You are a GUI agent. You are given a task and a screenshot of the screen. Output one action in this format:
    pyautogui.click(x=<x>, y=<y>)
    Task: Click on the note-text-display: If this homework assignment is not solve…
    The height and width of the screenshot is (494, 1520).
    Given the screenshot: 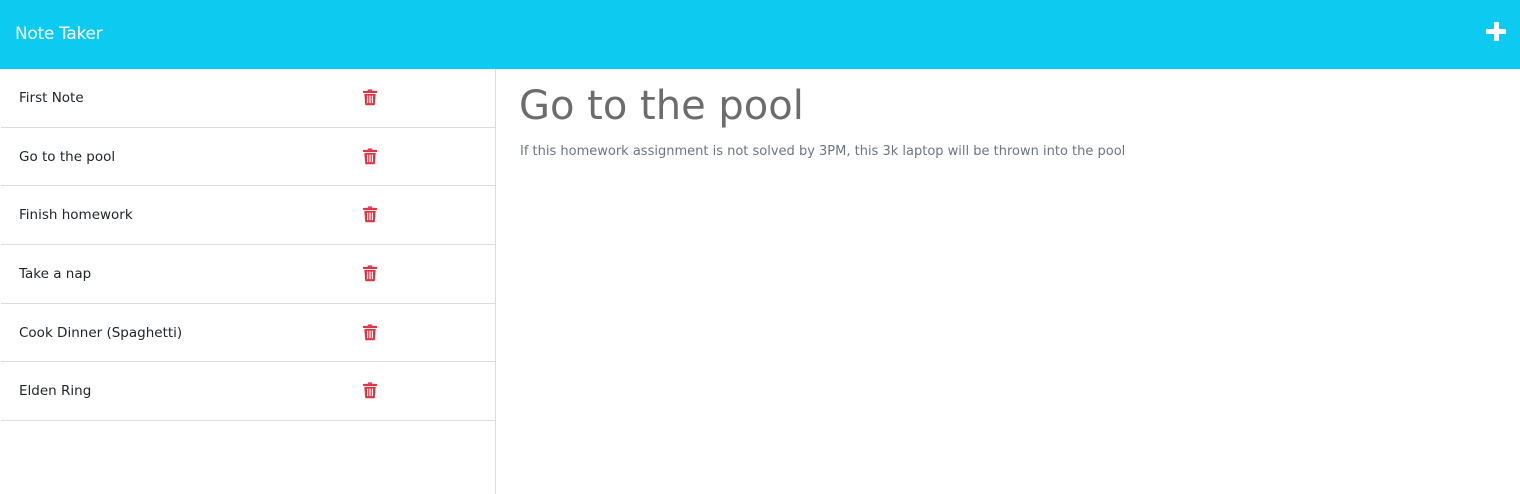 What is the action you would take?
    pyautogui.click(x=822, y=152)
    